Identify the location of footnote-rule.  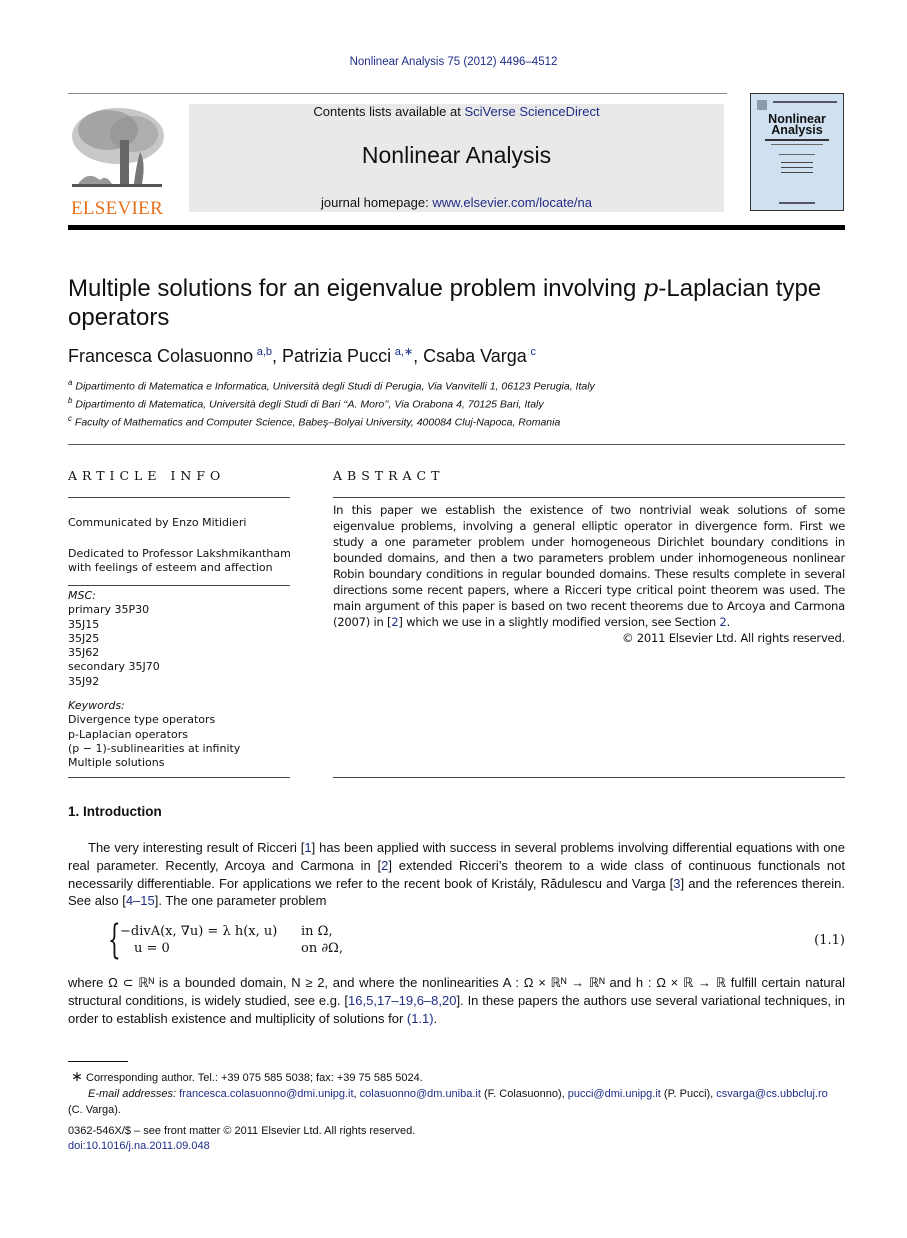
(98, 1061).